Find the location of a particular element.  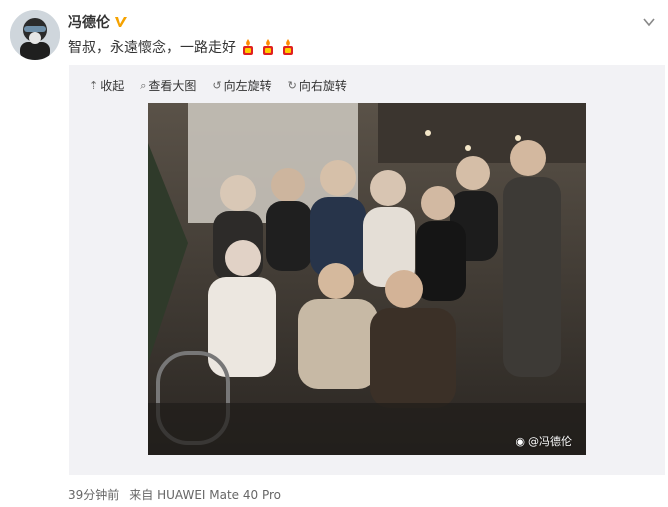

avatar-image is located at coordinates (35, 35).